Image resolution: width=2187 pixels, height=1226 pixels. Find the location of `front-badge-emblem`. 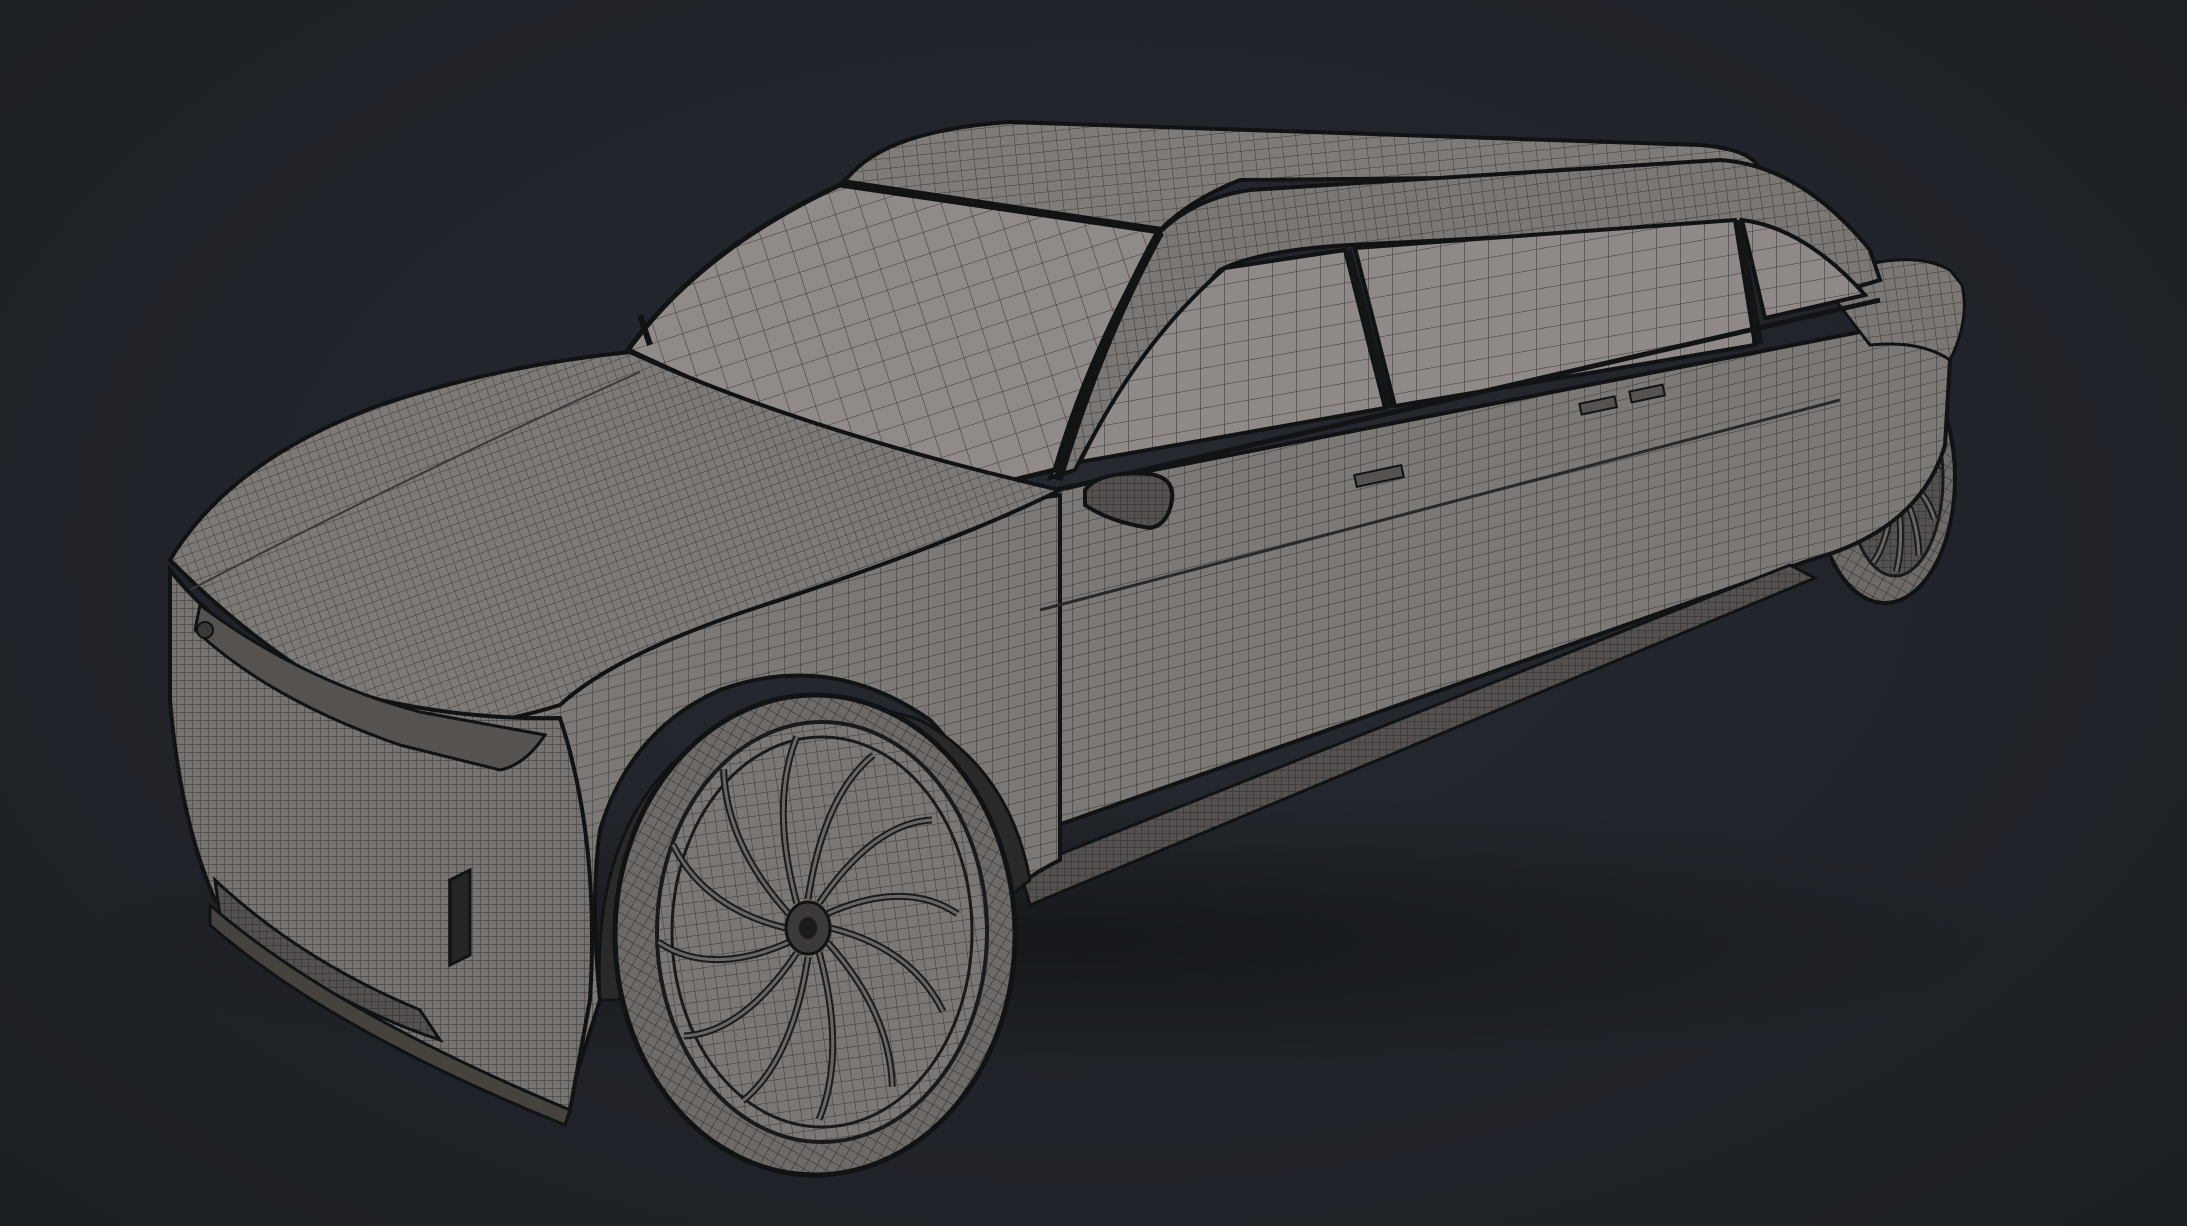

front-badge-emblem is located at coordinates (205, 630).